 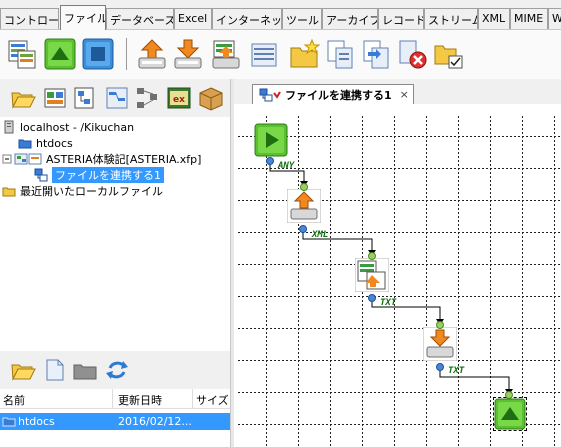 I want to click on directory-list-icon, so click(x=264, y=55).